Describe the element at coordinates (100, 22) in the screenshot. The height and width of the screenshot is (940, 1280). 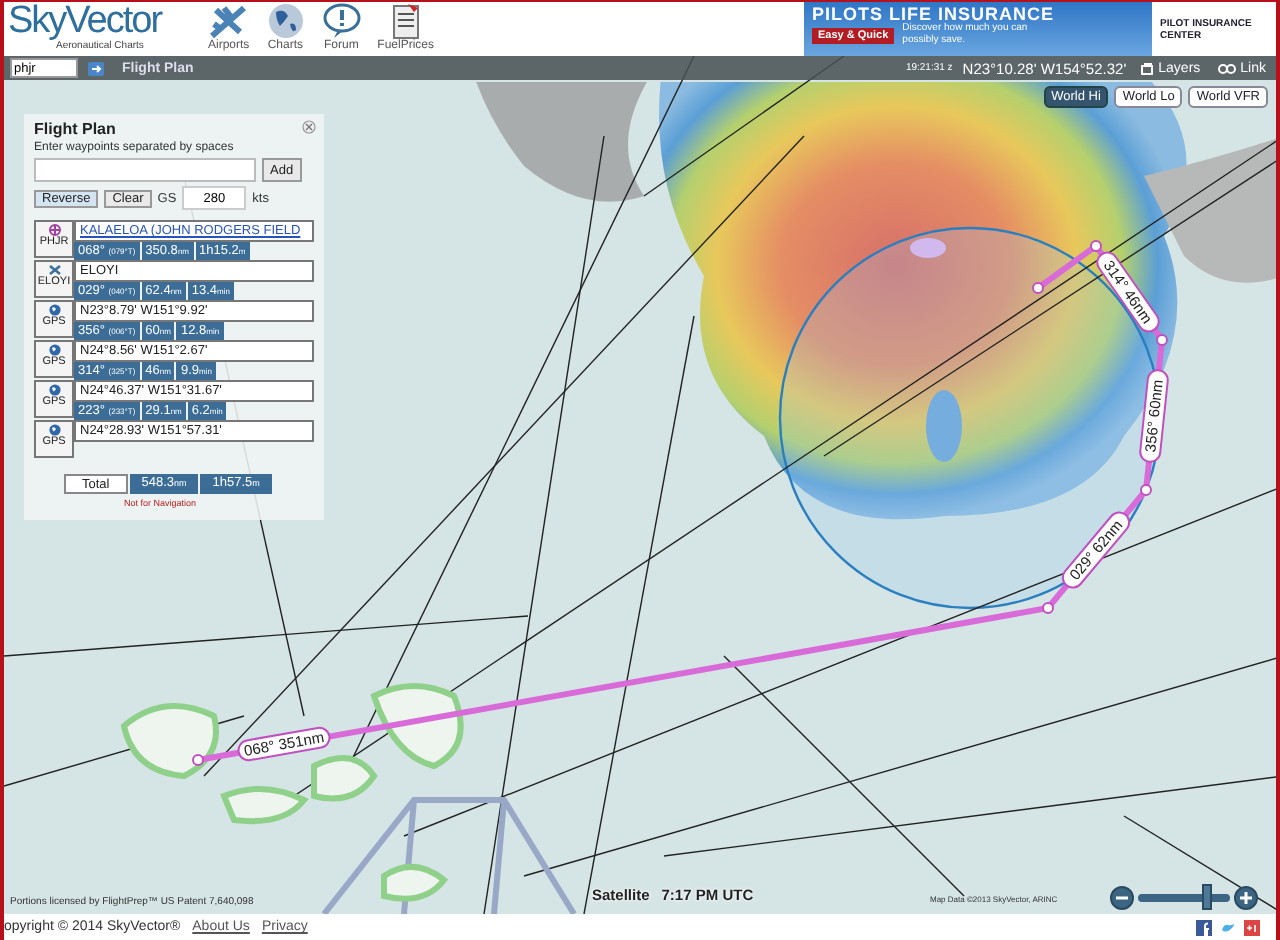
I see `logo: SkyVector` at that location.